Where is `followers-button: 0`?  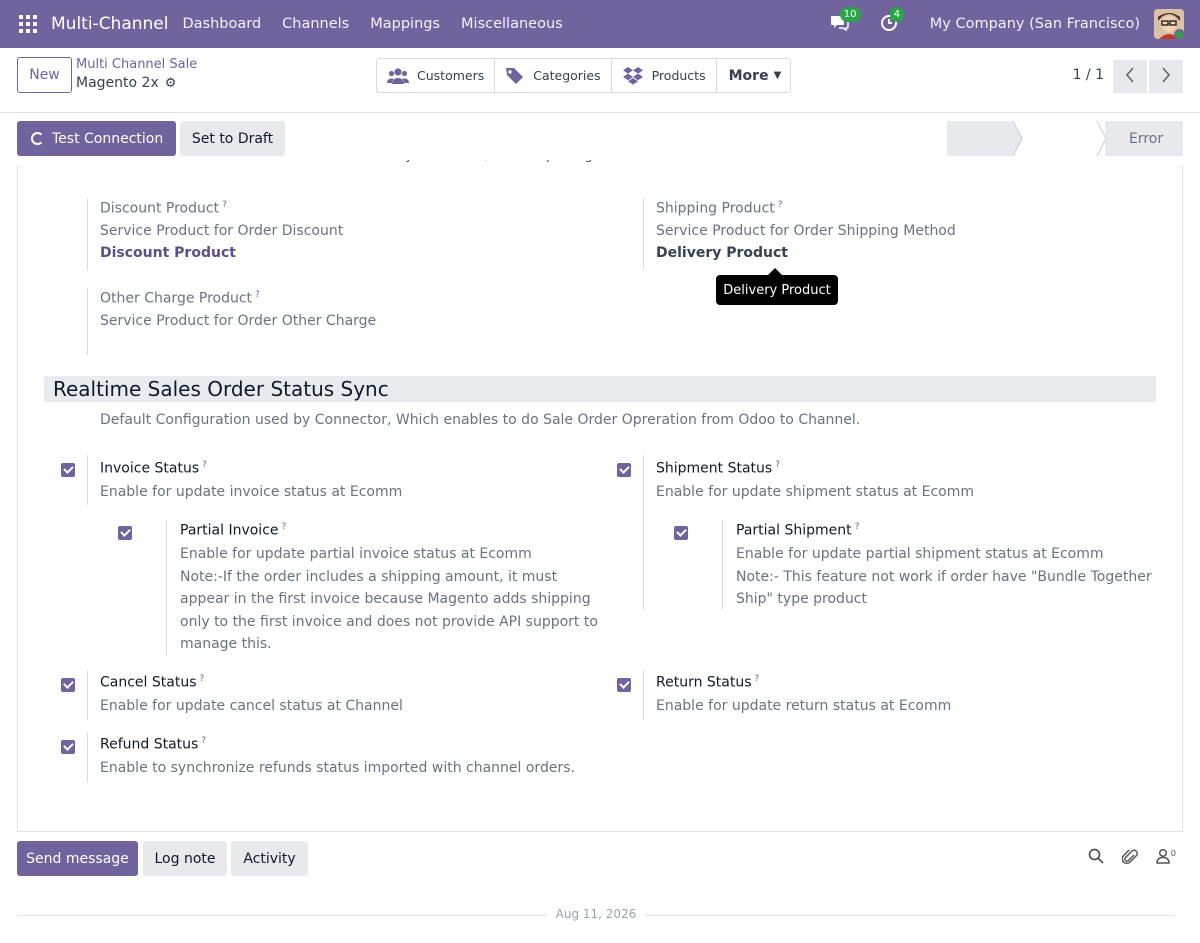 followers-button: 0 is located at coordinates (1165, 857).